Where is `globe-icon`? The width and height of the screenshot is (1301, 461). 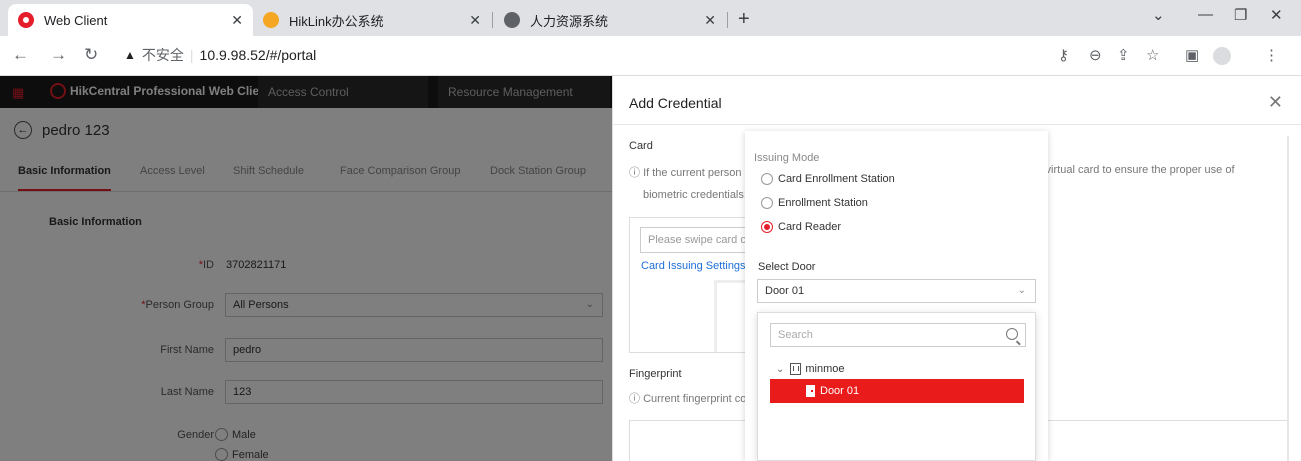 globe-icon is located at coordinates (512, 20).